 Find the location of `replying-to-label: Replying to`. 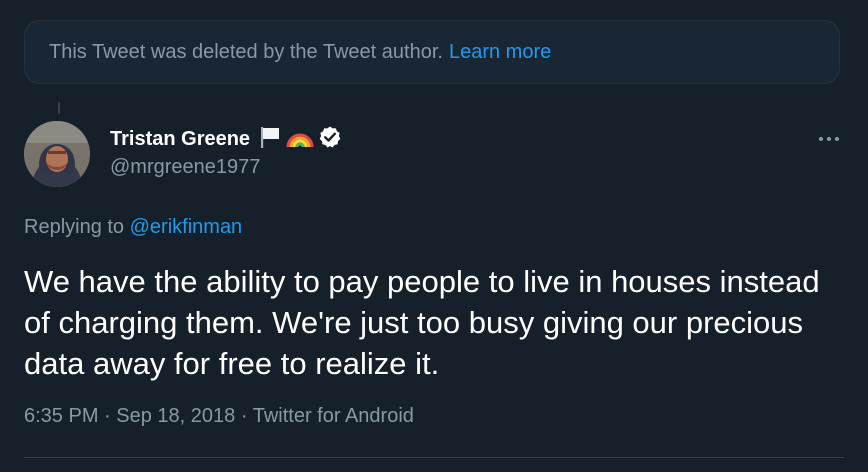

replying-to-label: Replying to is located at coordinates (74, 227).